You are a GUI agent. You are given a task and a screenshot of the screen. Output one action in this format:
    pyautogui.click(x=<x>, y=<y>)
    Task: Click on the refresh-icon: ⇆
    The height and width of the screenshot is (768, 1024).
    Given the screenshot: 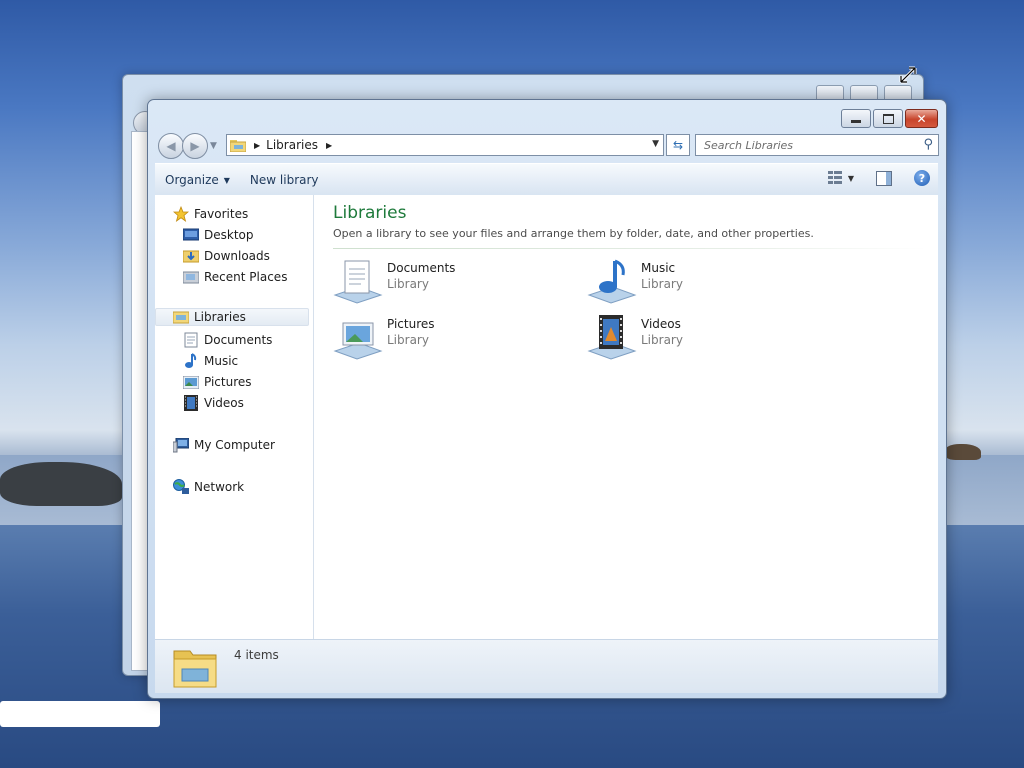 What is the action you would take?
    pyautogui.click(x=678, y=145)
    